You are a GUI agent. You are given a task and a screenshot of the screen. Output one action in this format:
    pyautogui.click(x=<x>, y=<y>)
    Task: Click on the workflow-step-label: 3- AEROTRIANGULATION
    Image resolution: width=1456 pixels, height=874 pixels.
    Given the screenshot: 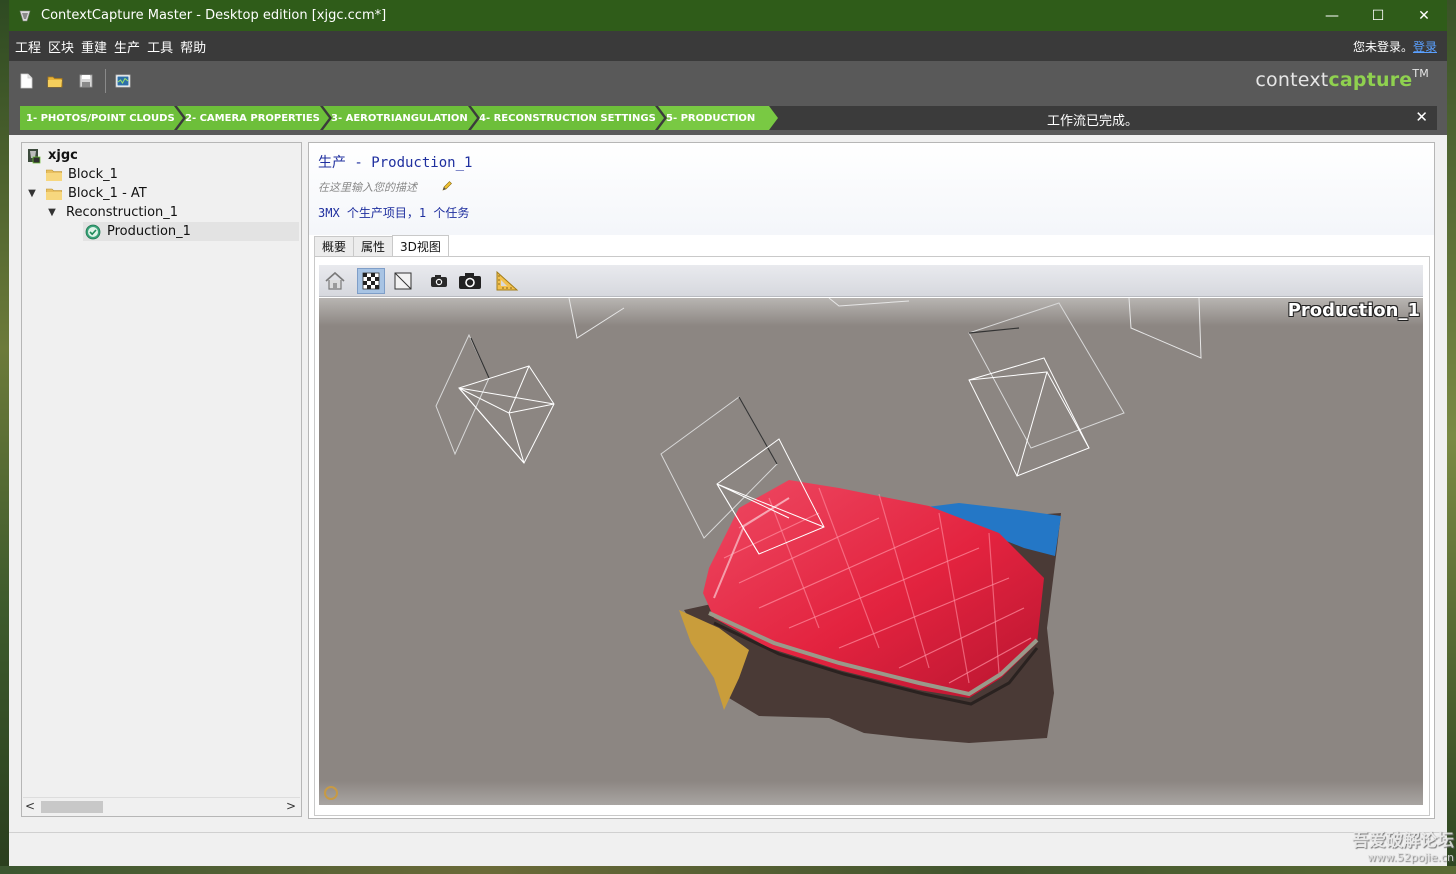 What is the action you would take?
    pyautogui.click(x=399, y=118)
    